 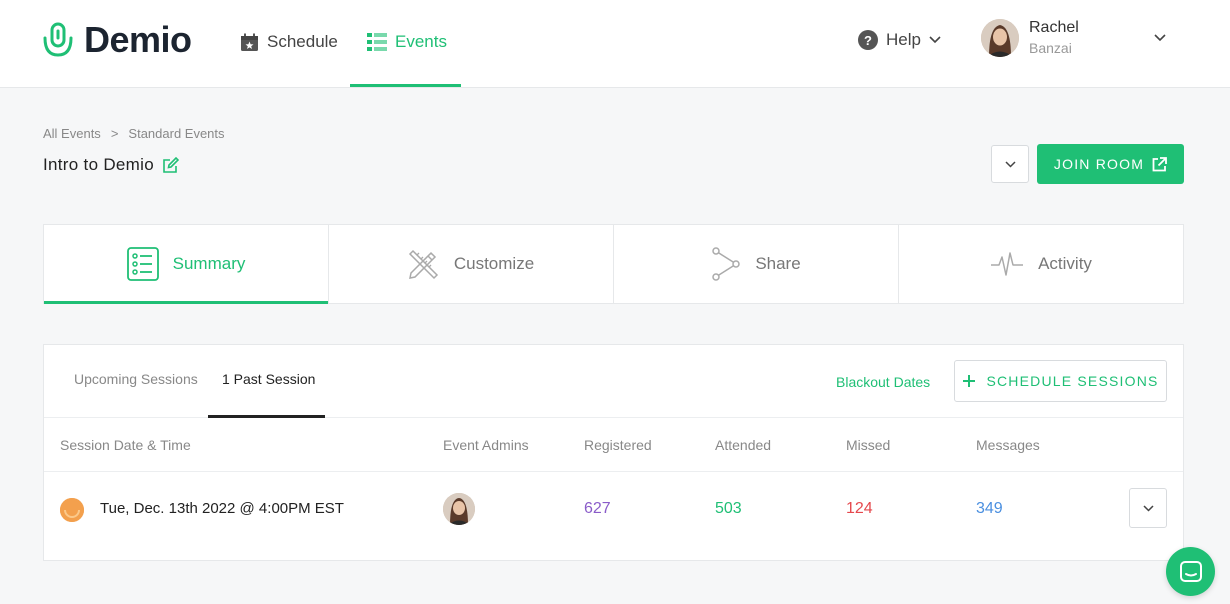 I want to click on help-menu: ? Help, so click(x=899, y=40).